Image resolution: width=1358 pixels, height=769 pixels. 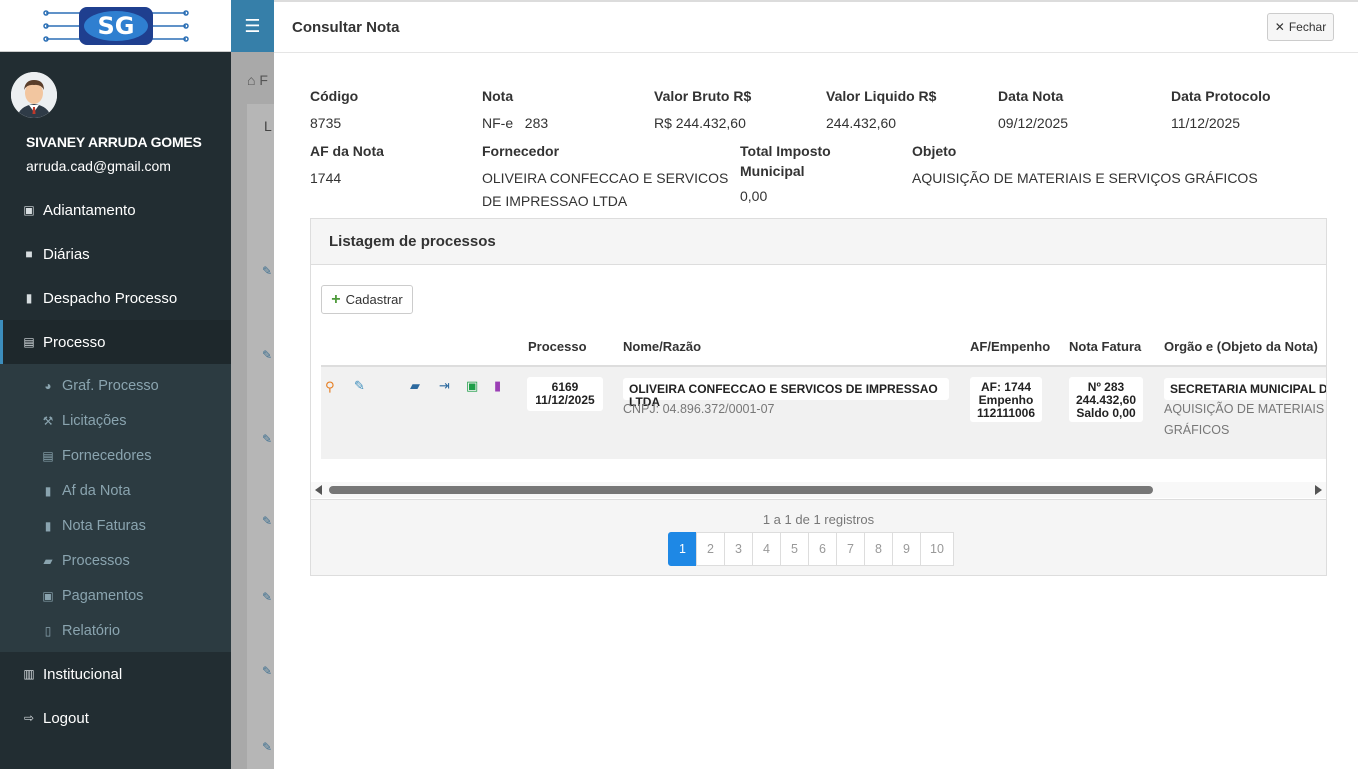 I want to click on hamburger-icon: ☰, so click(x=252, y=25).